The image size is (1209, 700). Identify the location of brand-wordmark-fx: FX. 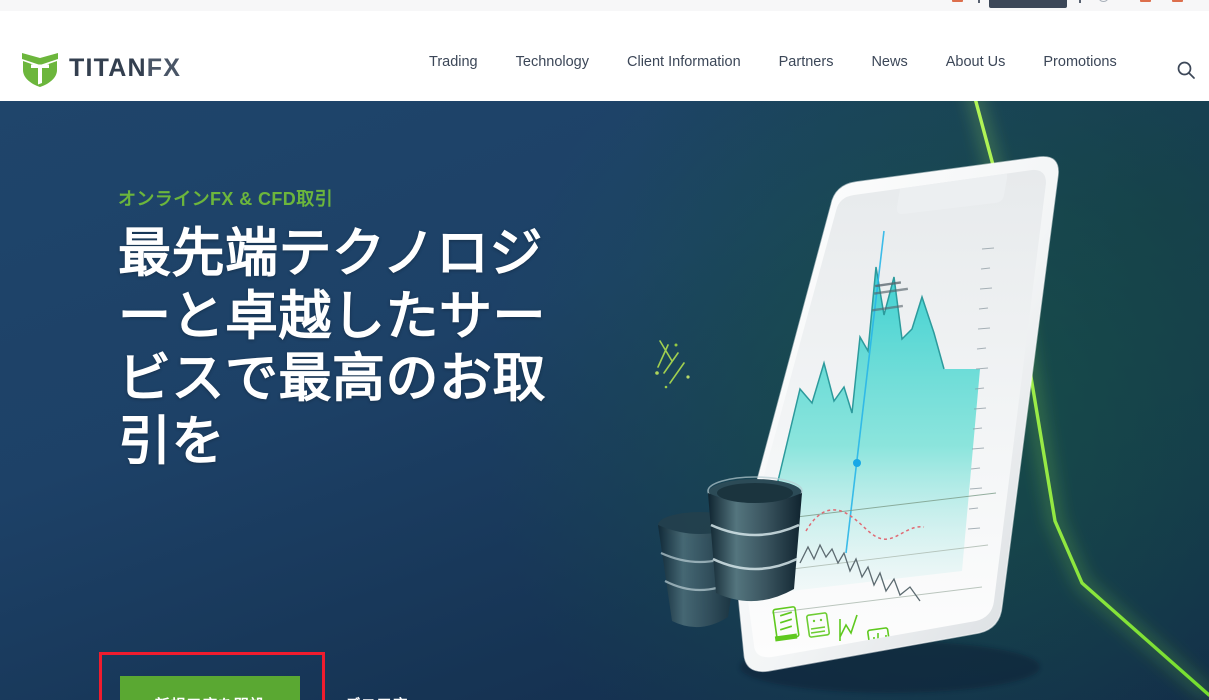
(164, 67).